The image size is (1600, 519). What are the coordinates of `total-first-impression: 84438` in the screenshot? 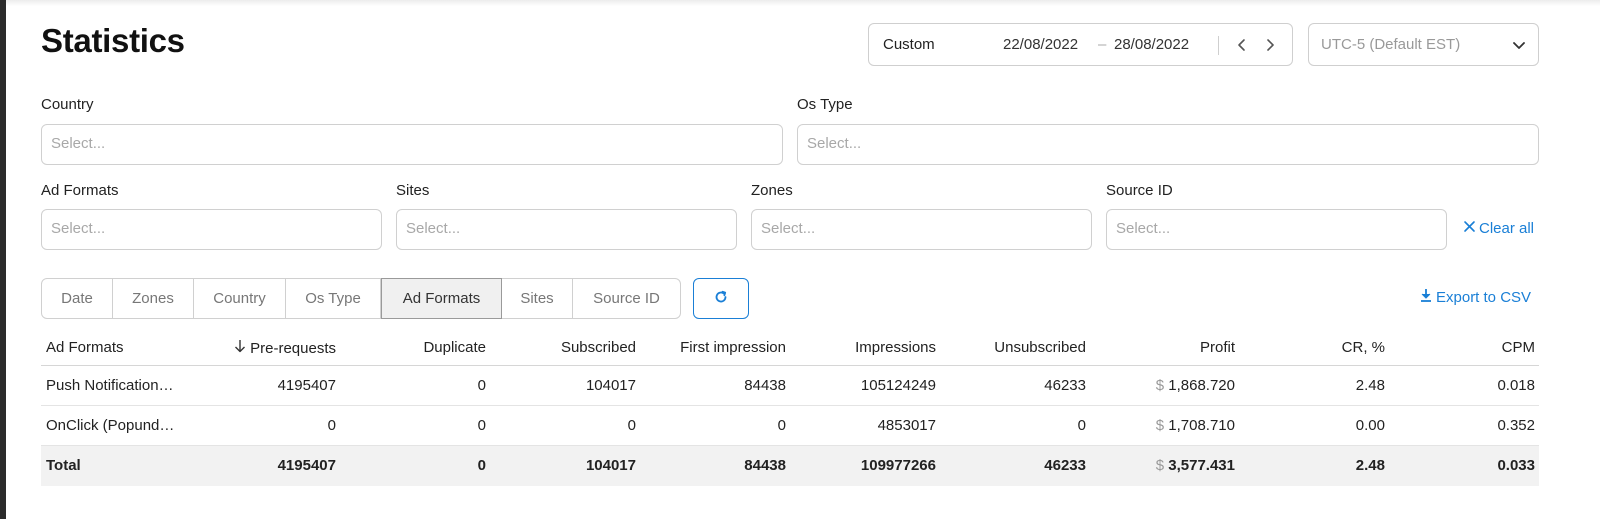 It's located at (765, 465).